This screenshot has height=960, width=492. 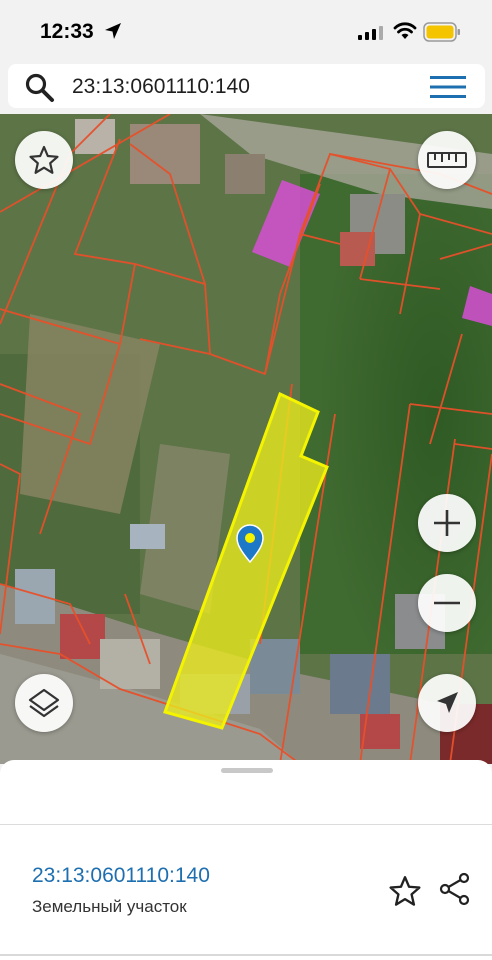 I want to click on search-input: 23:13:0601110:140, so click(x=161, y=87).